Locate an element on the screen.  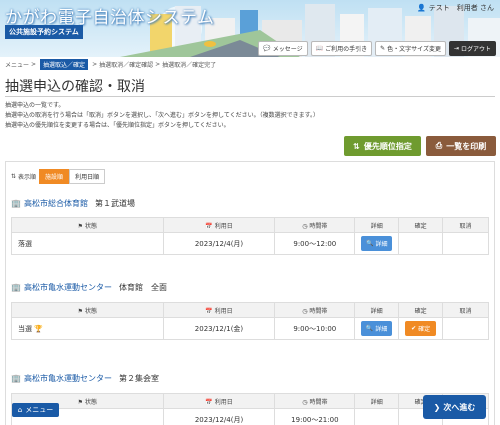
guide-button: 📖 ご利用の手引き is located at coordinates (341, 48).